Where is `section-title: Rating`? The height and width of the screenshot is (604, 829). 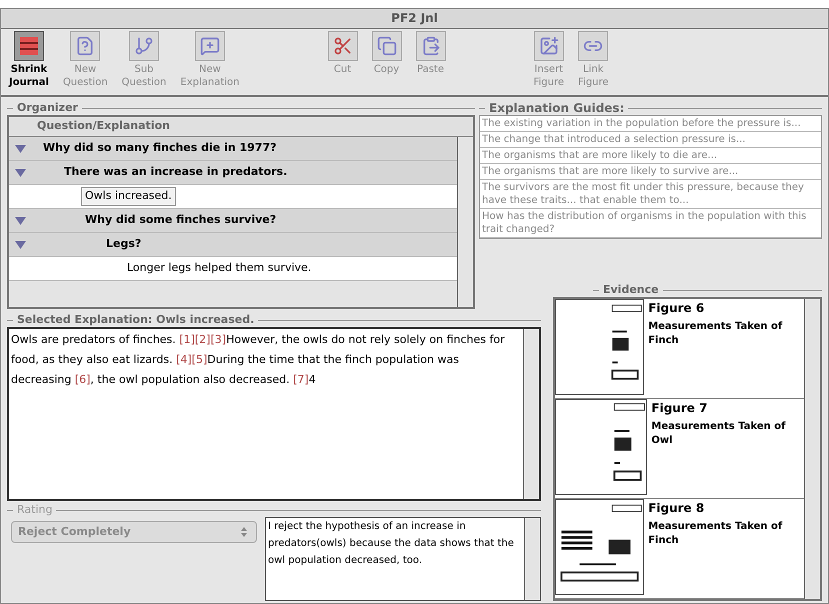 section-title: Rating is located at coordinates (34, 510).